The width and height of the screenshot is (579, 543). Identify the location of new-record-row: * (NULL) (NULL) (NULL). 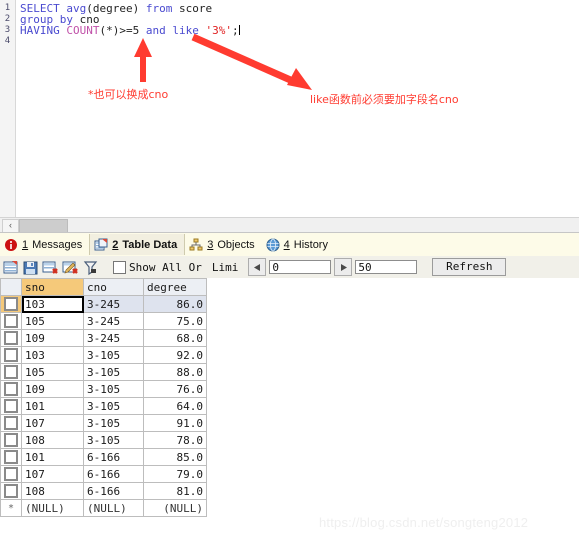
(103, 508).